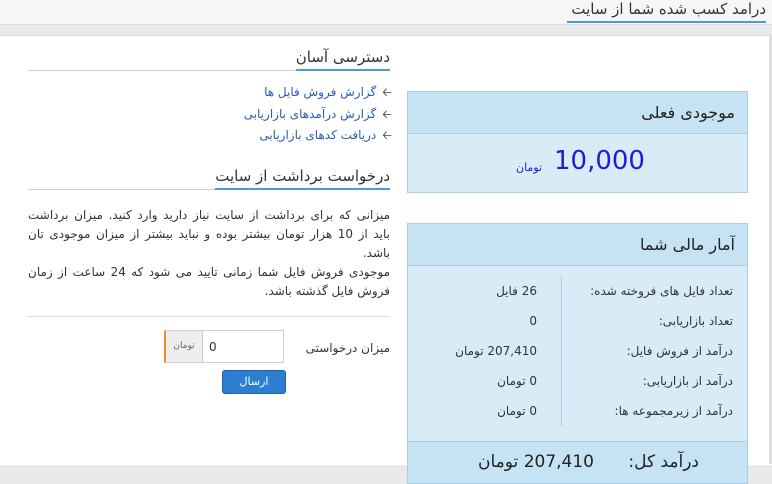 Image resolution: width=772 pixels, height=484 pixels. Describe the element at coordinates (517, 411) in the screenshot. I see `stat-value-subset-income: 0 تومان` at that location.